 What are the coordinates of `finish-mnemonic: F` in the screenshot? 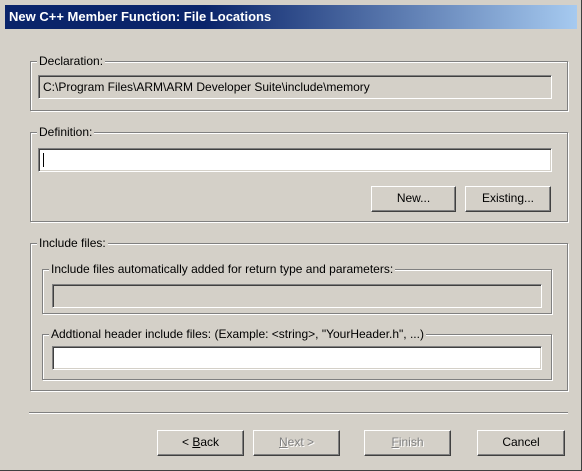 It's located at (395, 442).